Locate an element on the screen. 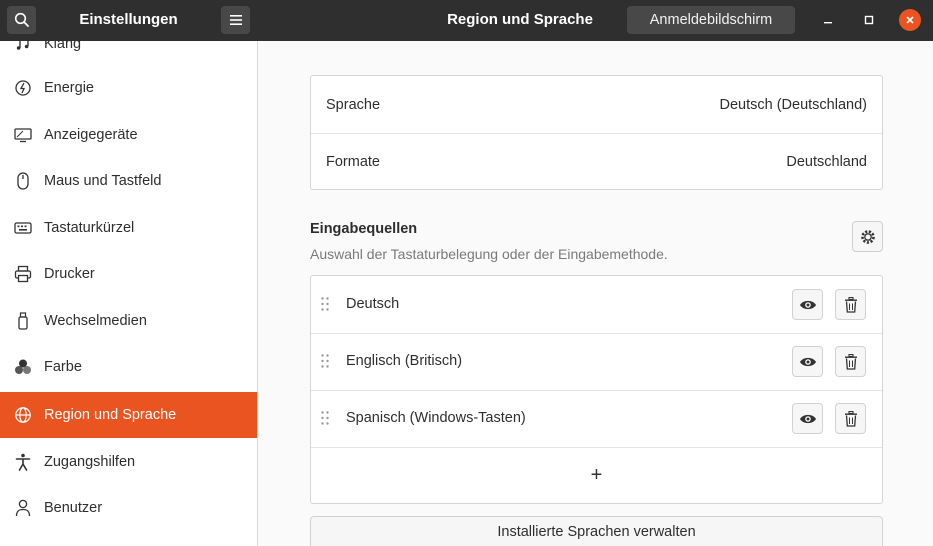 The image size is (933, 546). input-sources-title: Eingabequellen is located at coordinates (364, 229).